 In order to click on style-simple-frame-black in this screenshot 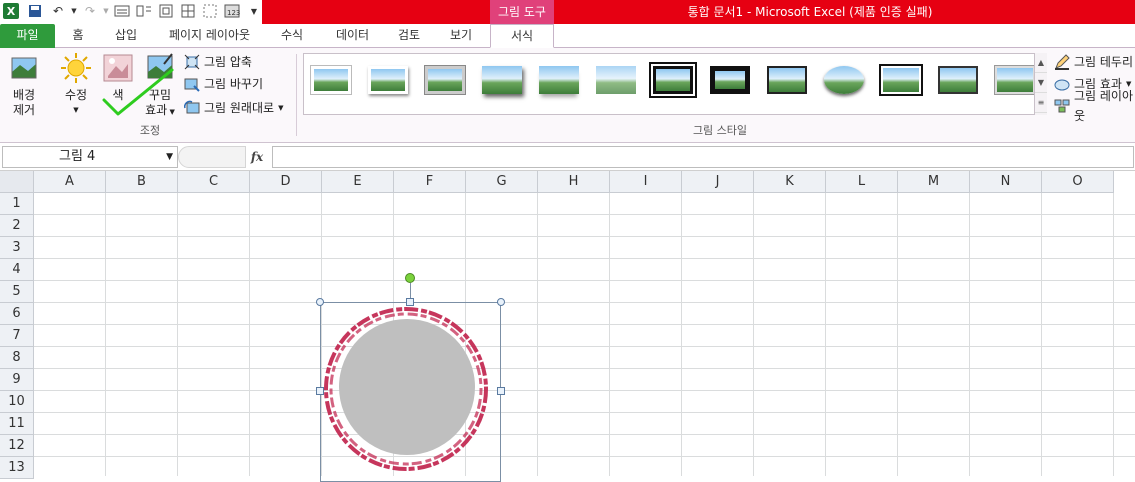, I will do `click(787, 80)`.